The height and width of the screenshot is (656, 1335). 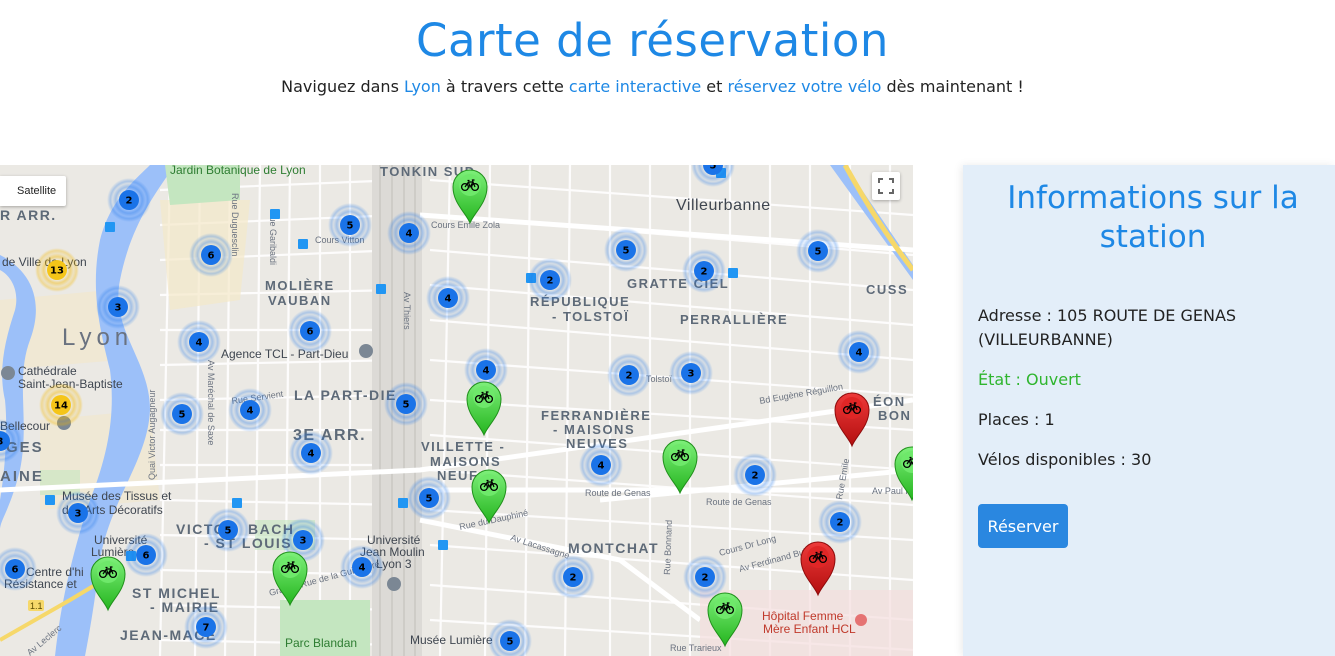 I want to click on station-state: État : Ouvert, so click(x=1029, y=379).